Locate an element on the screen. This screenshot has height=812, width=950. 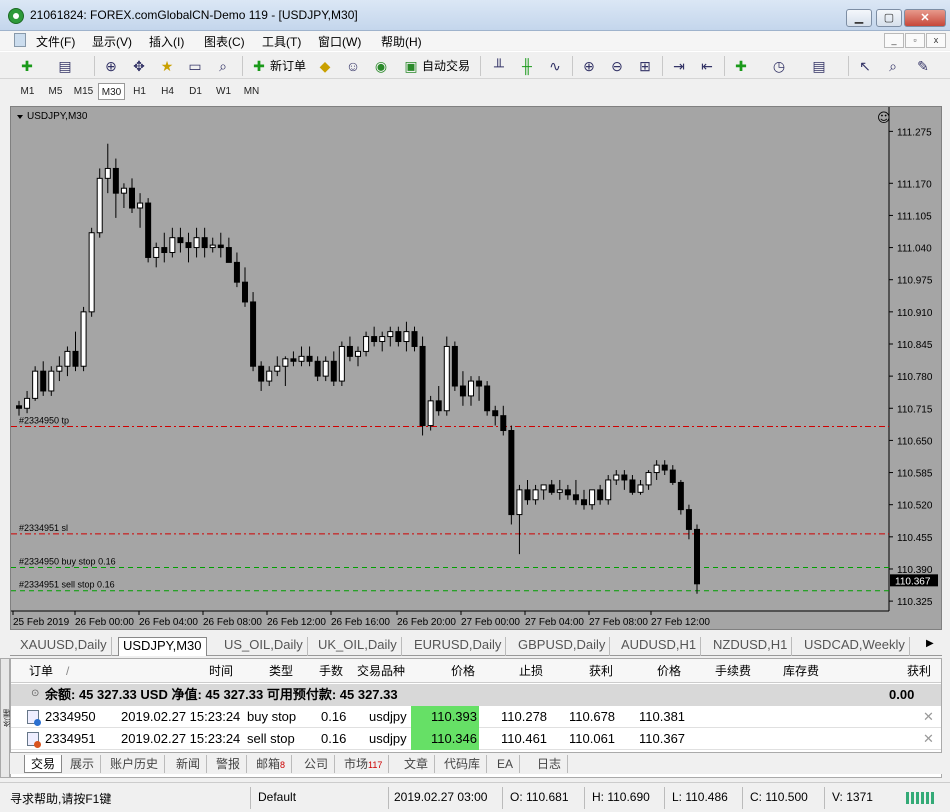
col-profit: 获利 is located at coordinates (919, 671).